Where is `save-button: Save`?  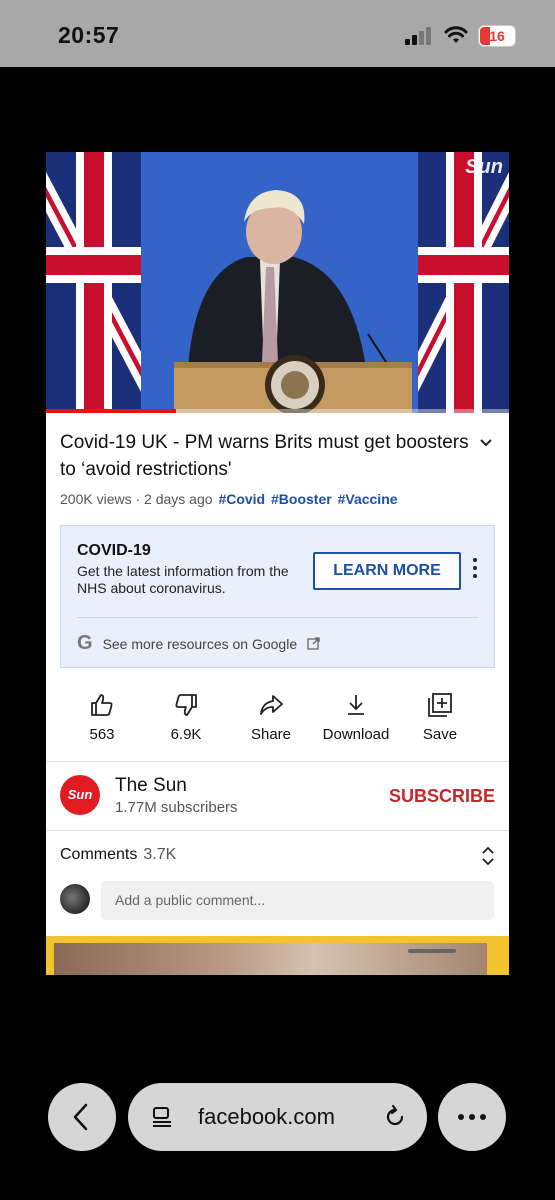 save-button: Save is located at coordinates (440, 718).